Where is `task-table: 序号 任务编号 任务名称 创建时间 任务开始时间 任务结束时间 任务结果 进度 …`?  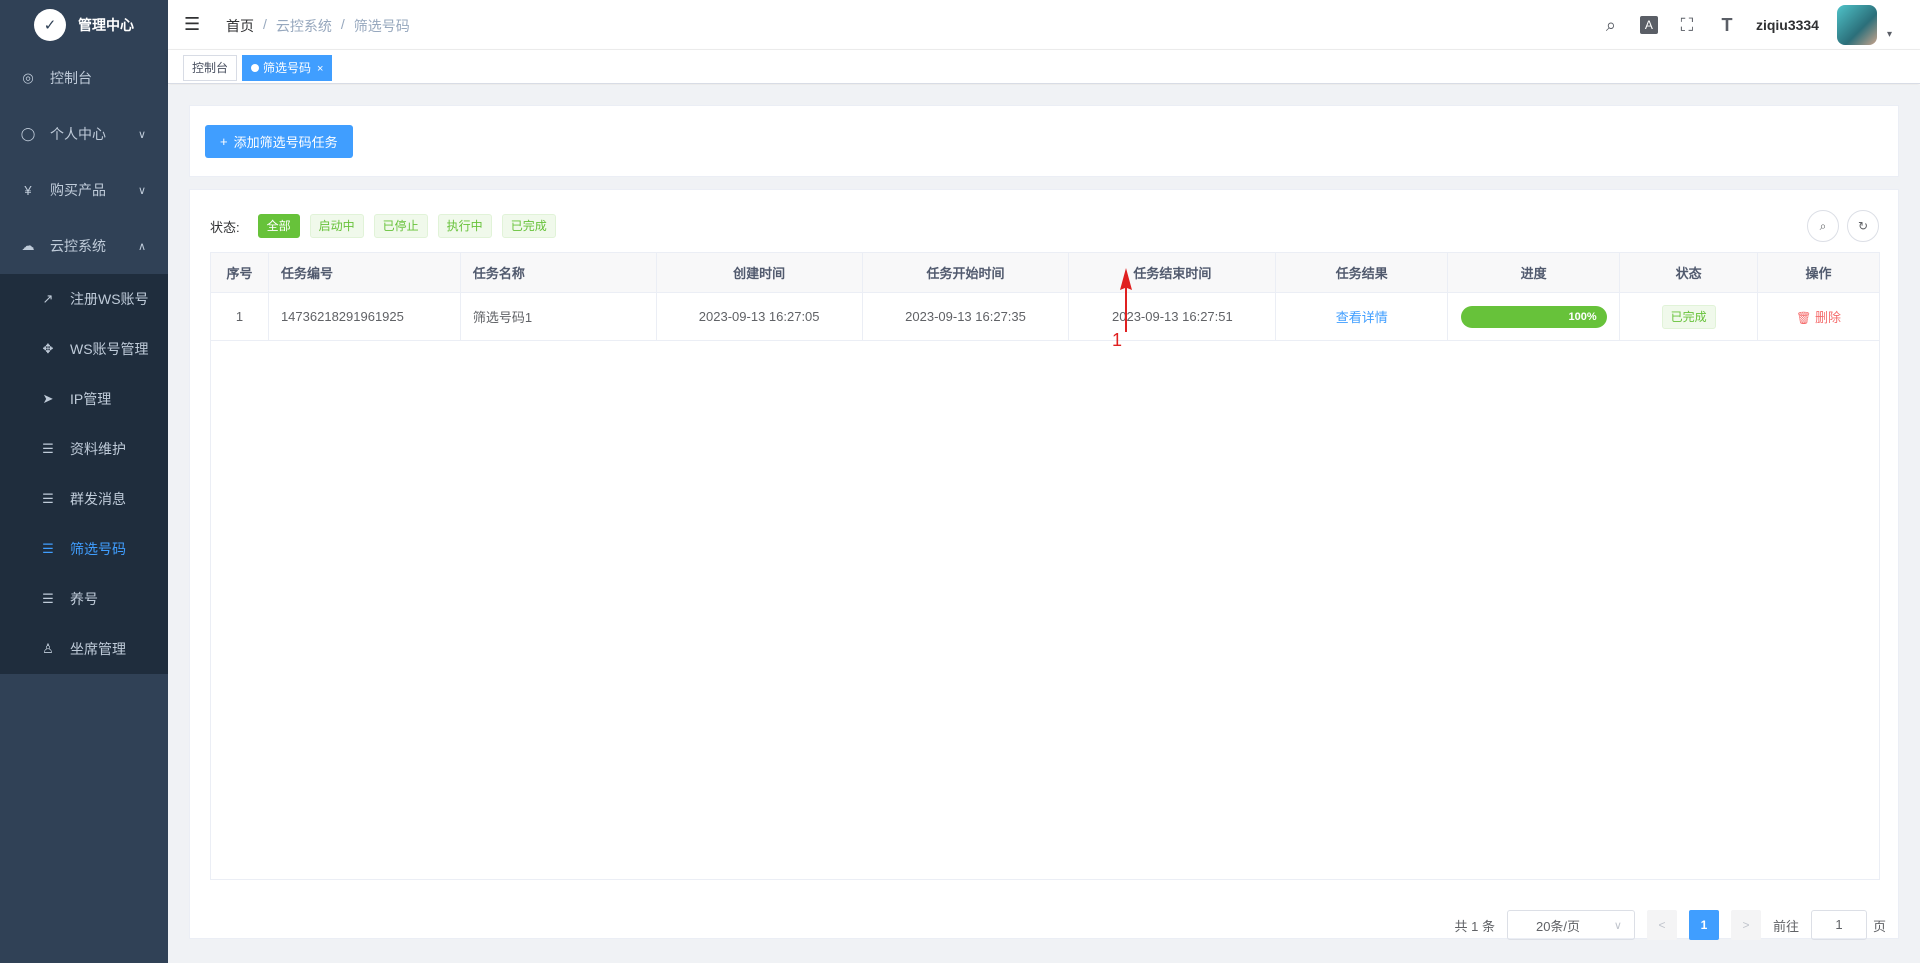
task-table: 序号 任务编号 任务名称 创建时间 任务开始时间 任务结束时间 任务结果 进度 … is located at coordinates (1045, 296).